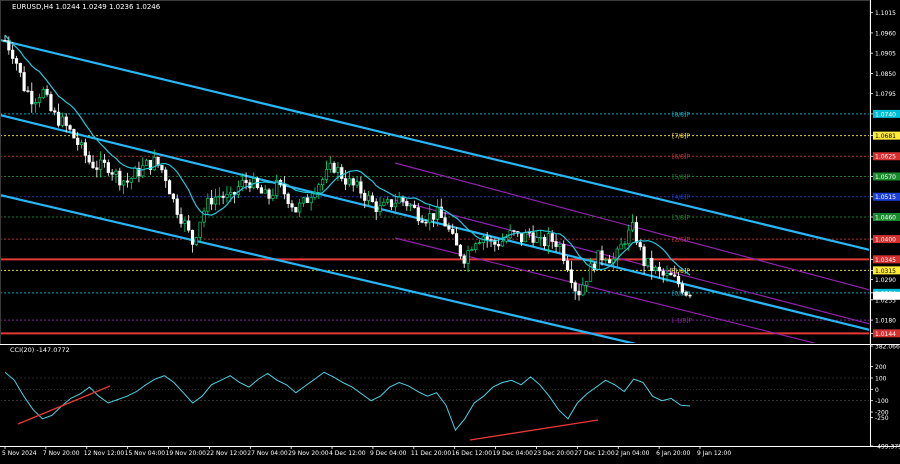 Image resolution: width=900 pixels, height=464 pixels. What do you see at coordinates (388, 453) in the screenshot?
I see `time-tick-label: 9 Dec 04:00` at bounding box center [388, 453].